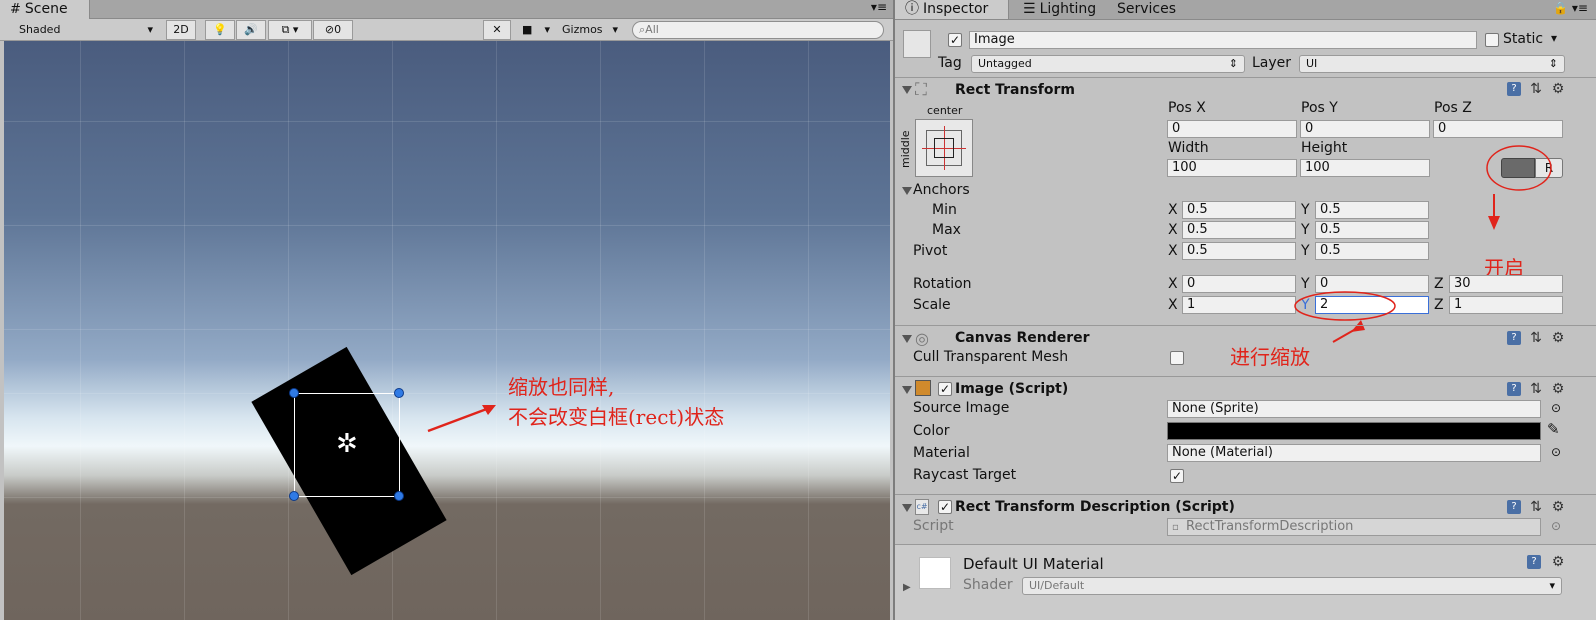 This screenshot has width=1596, height=620. What do you see at coordinates (879, 7) in the screenshot?
I see `panel-menu-icon: ▾≡` at bounding box center [879, 7].